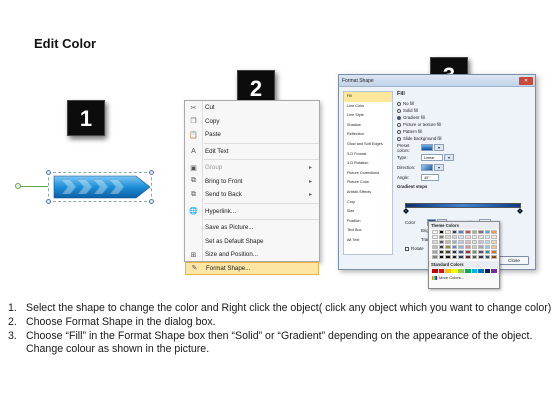 The height and width of the screenshot is (420, 560). Describe the element at coordinates (84, 187) in the screenshot. I see `selected-arrow-shape` at that location.